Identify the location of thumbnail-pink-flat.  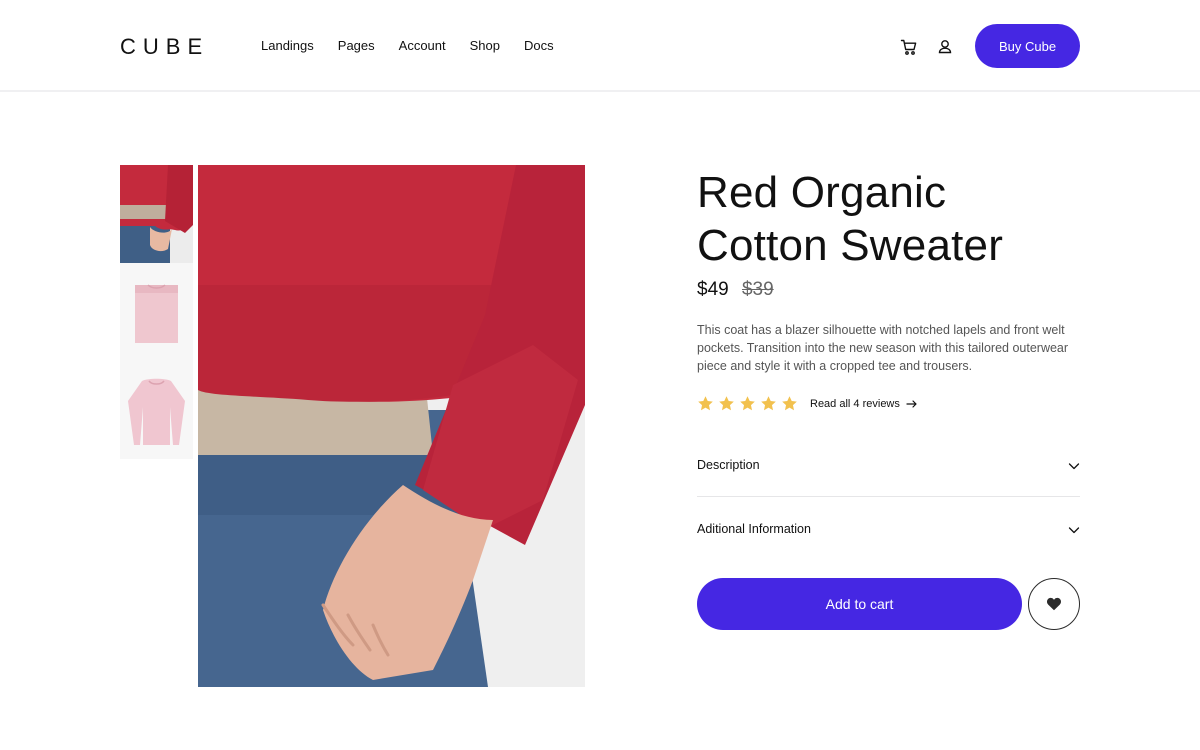
(156, 410).